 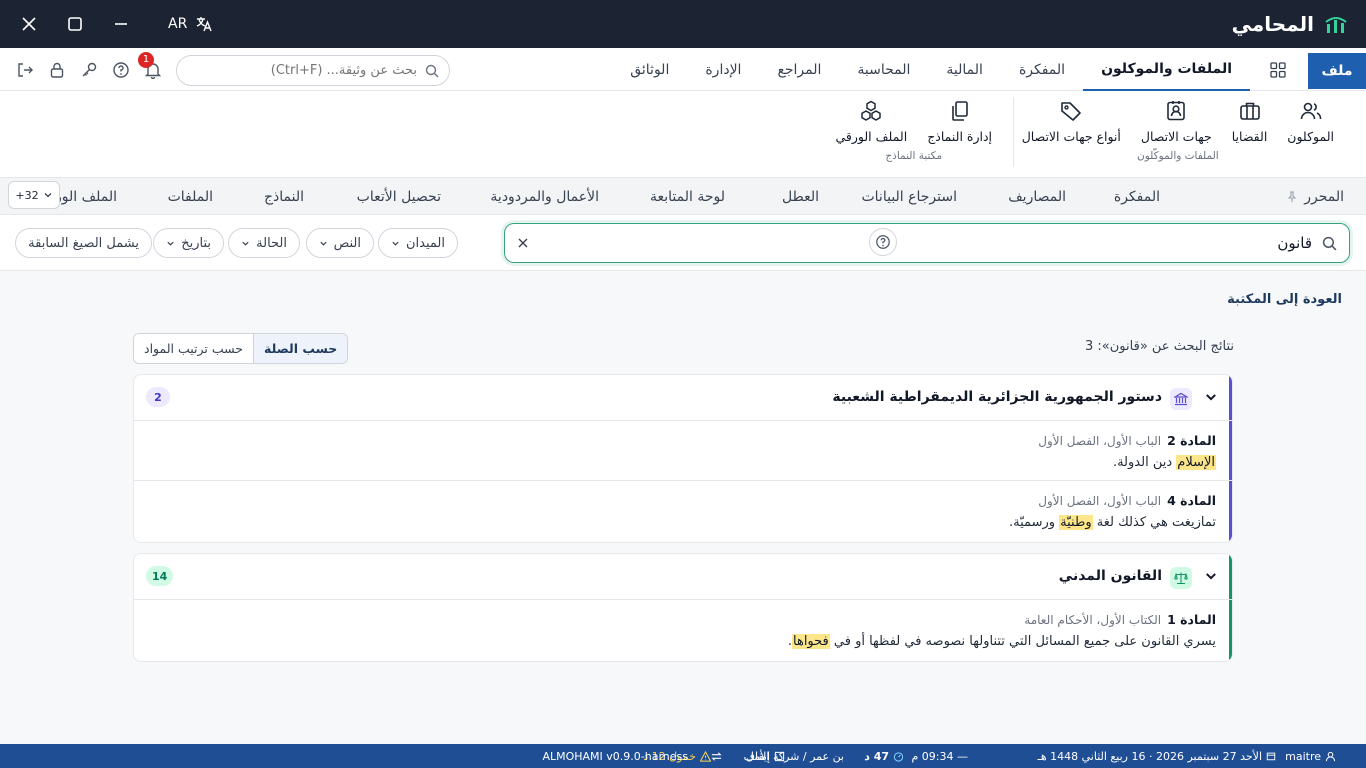 I want to click on status-time: — 09:34 م, so click(x=939, y=756).